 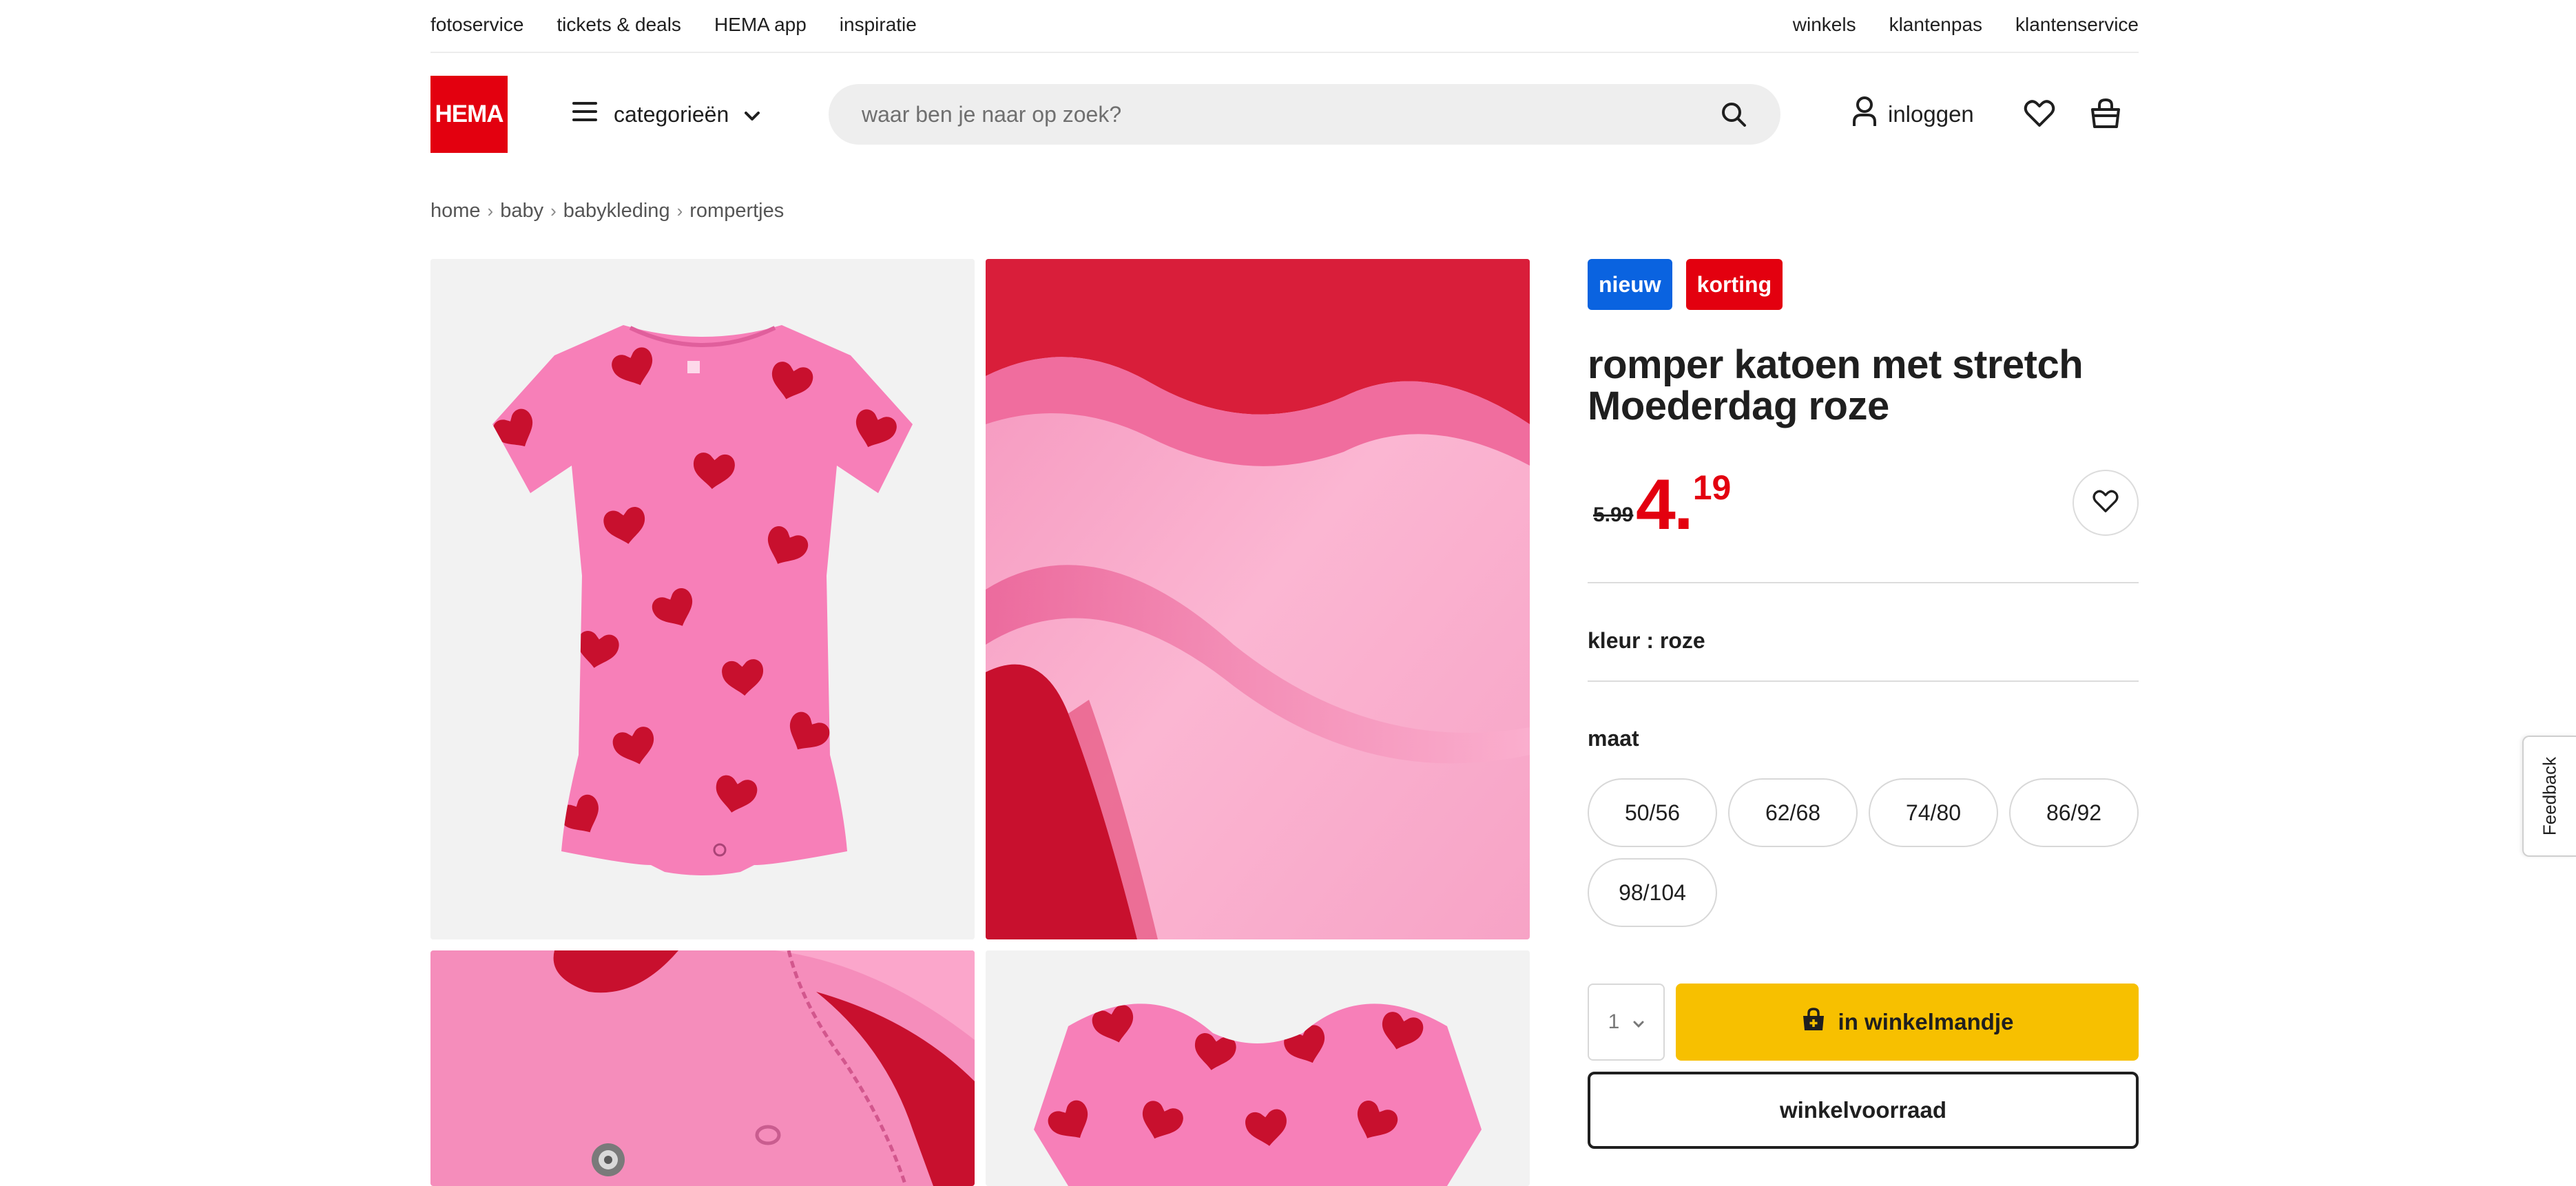 I want to click on size-option-62-68: 62/68, so click(x=1793, y=813).